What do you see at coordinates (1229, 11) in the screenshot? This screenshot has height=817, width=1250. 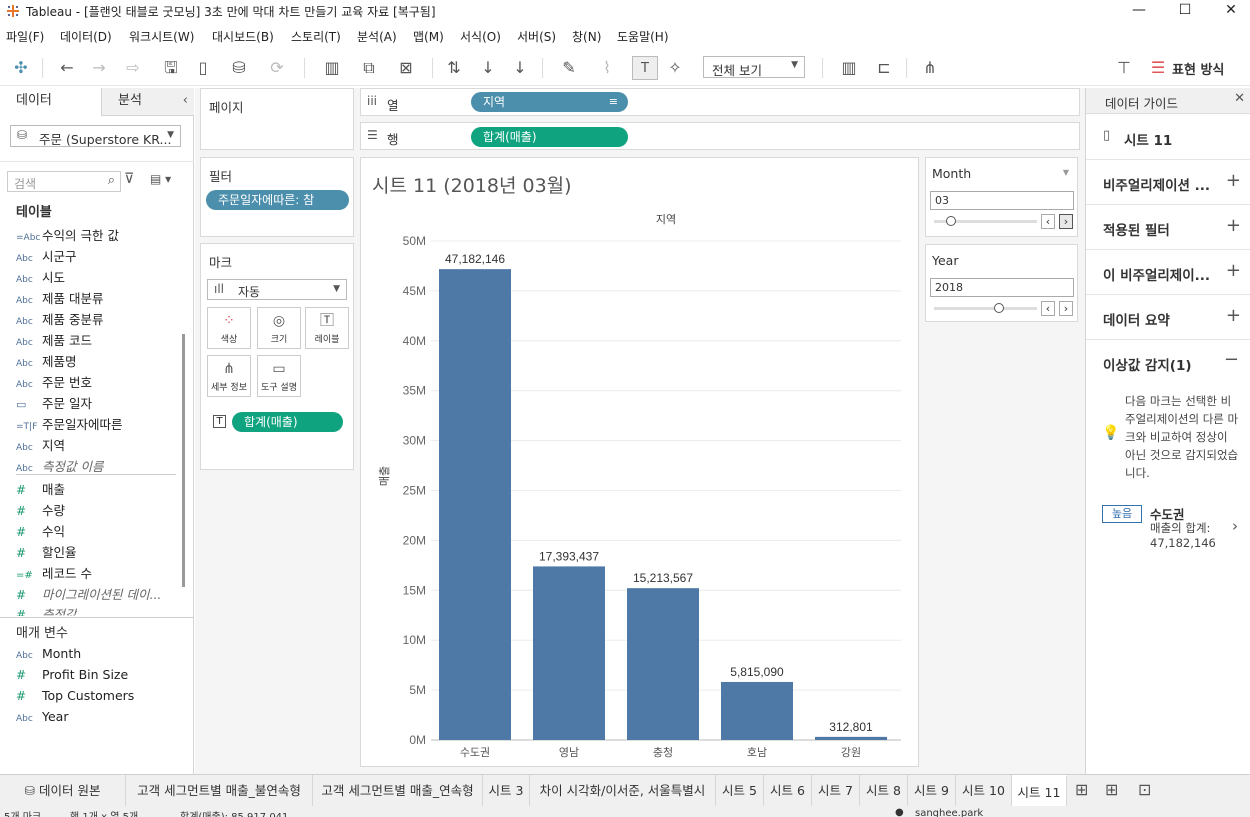 I see `close-button: ✕` at bounding box center [1229, 11].